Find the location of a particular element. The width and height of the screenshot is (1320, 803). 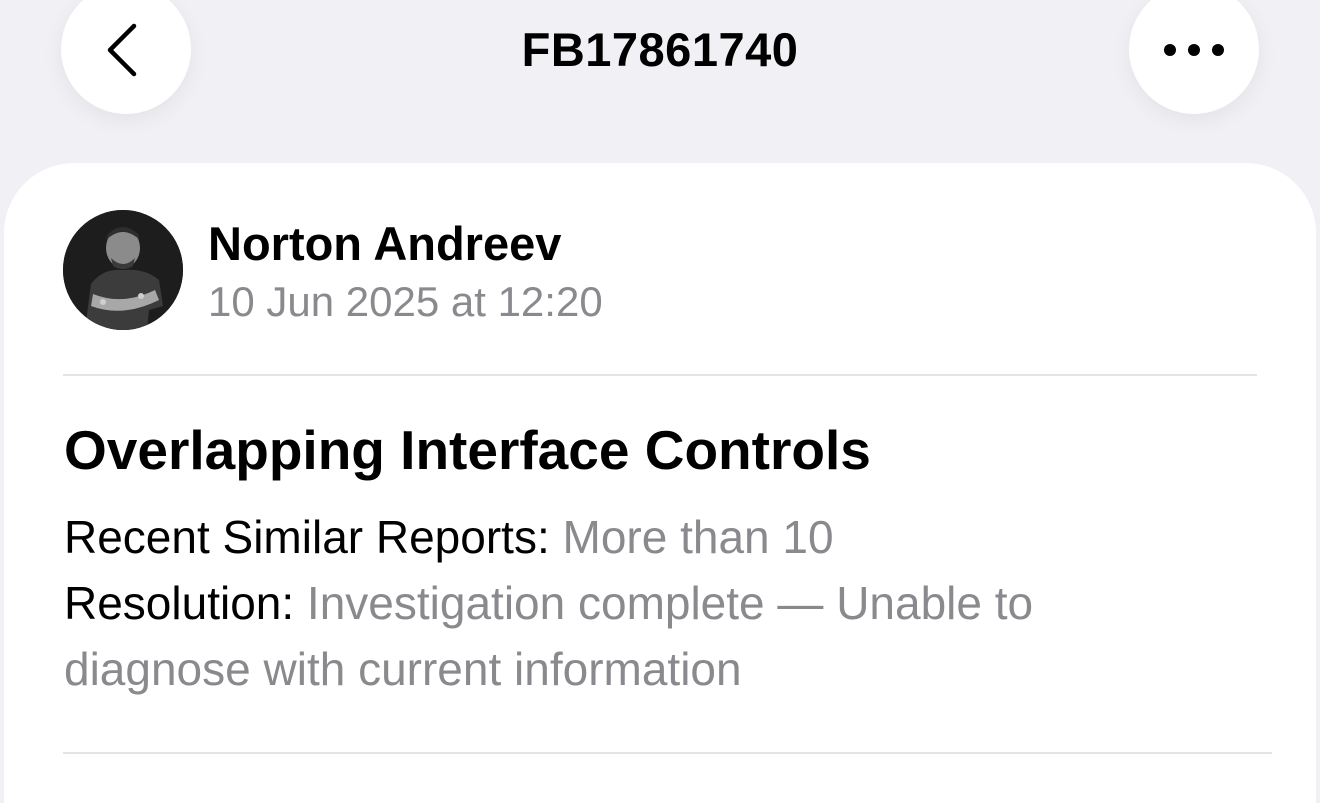

report-title: Overlapping Interface Controls is located at coordinates (467, 450).